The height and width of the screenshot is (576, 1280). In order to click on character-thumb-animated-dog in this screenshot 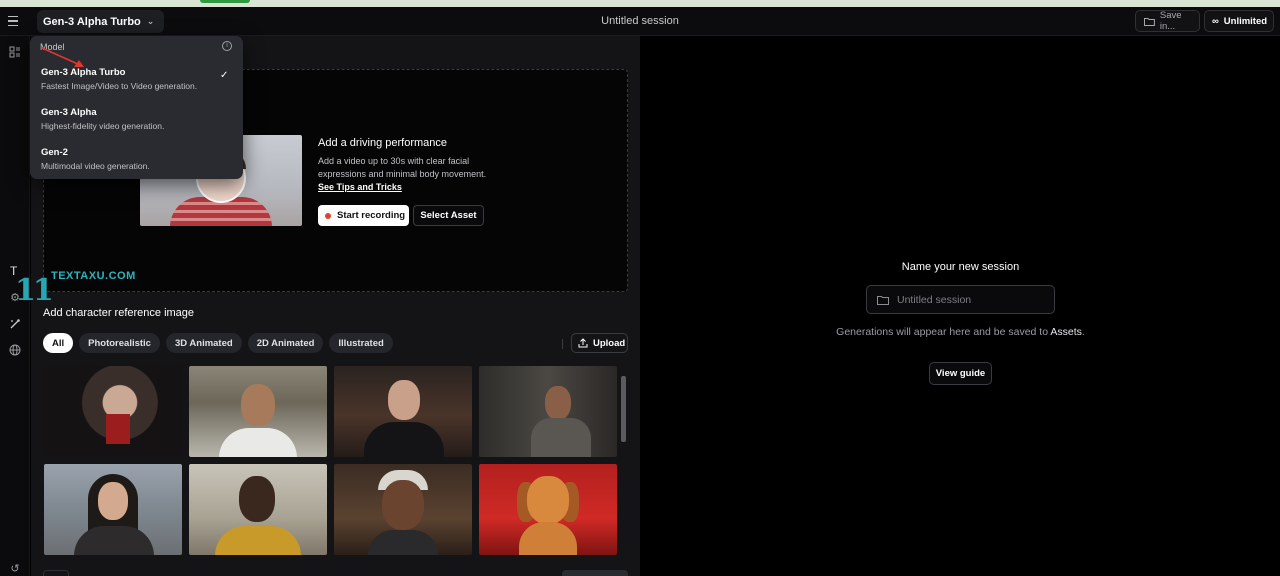, I will do `click(548, 509)`.